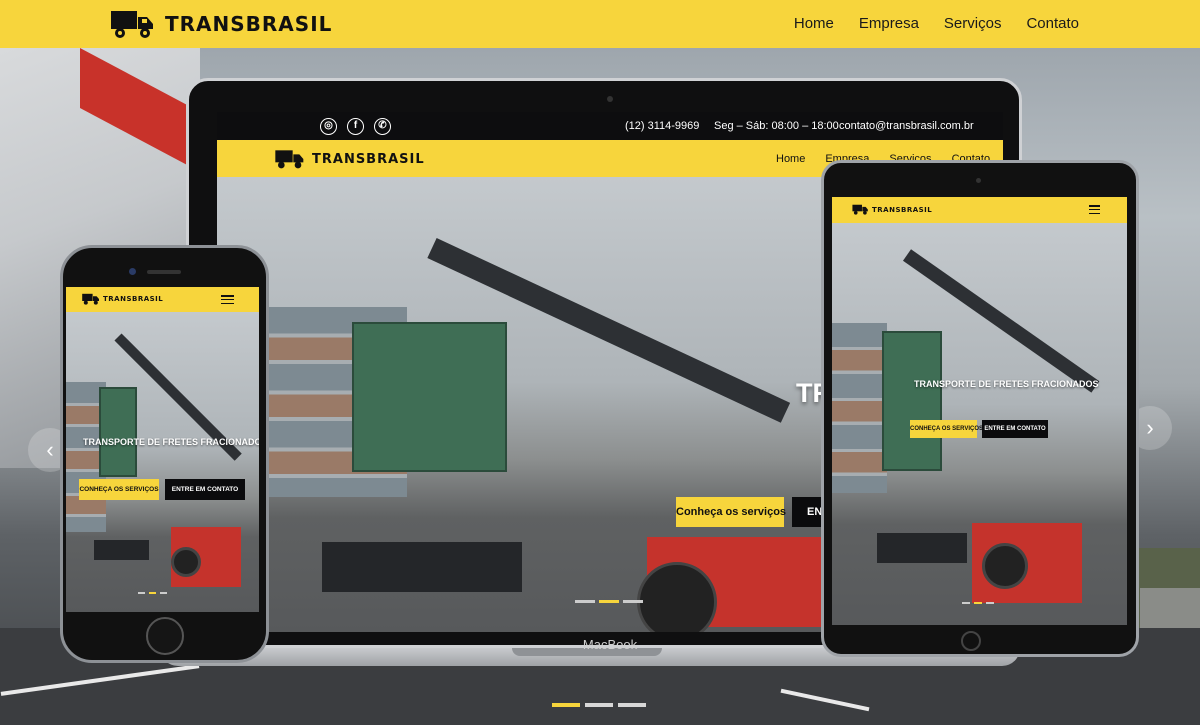  What do you see at coordinates (1006, 384) in the screenshot?
I see `tablet-hero-title: TRANSPORTE DE FRETES FRACIONADOS` at bounding box center [1006, 384].